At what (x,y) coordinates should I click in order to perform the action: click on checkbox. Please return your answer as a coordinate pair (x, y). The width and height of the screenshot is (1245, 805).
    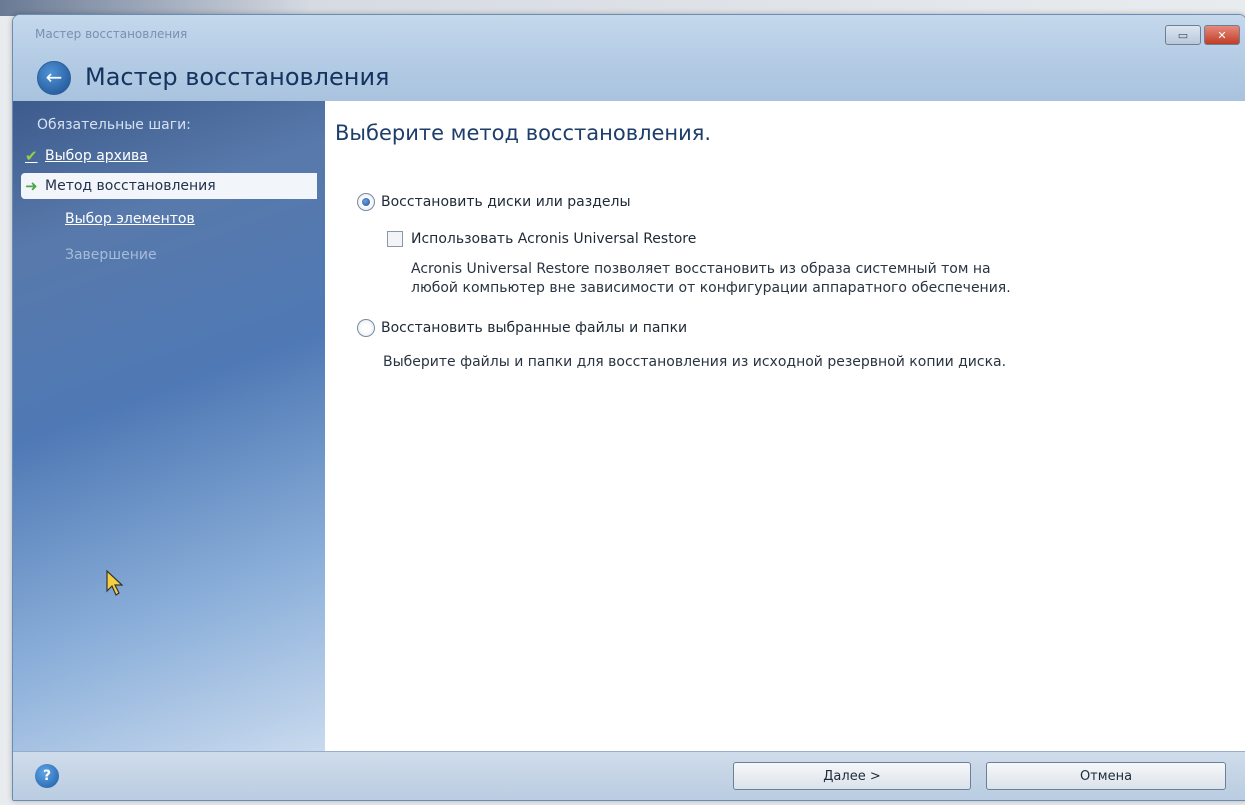
    Looking at the image, I should click on (395, 239).